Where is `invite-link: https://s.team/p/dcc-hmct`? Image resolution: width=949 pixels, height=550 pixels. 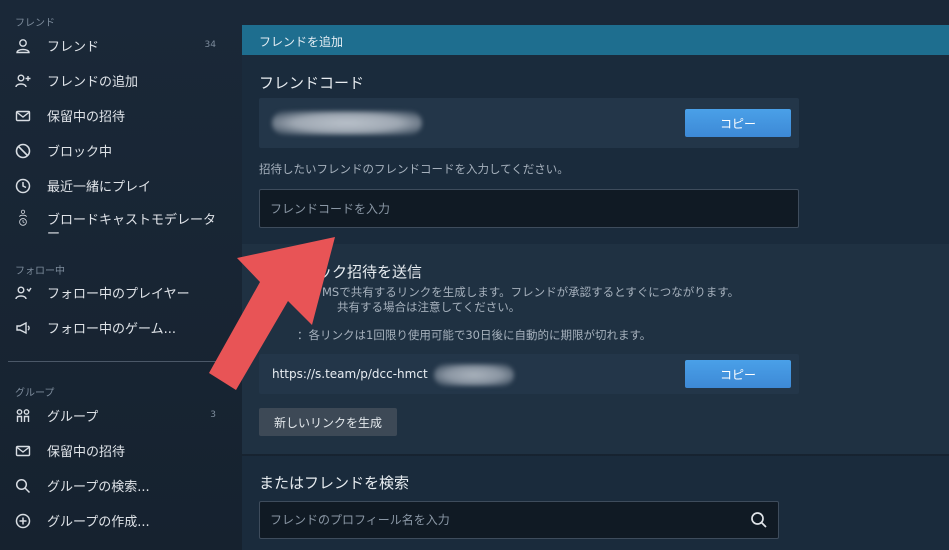 invite-link: https://s.team/p/dcc-hmct is located at coordinates (350, 374).